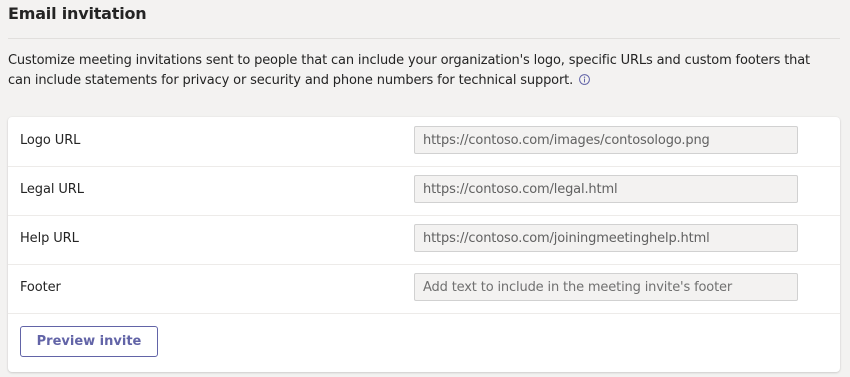  I want to click on footer-row: Footer, so click(424, 289).